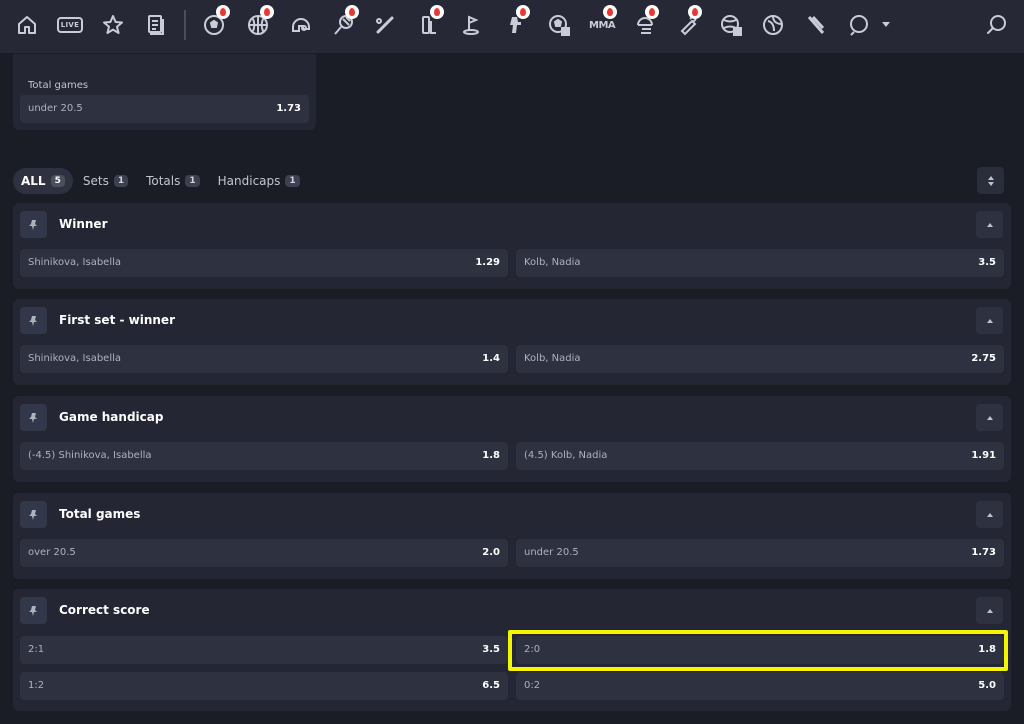 The width and height of the screenshot is (1024, 724). I want to click on odd-label: 0:2, so click(532, 685).